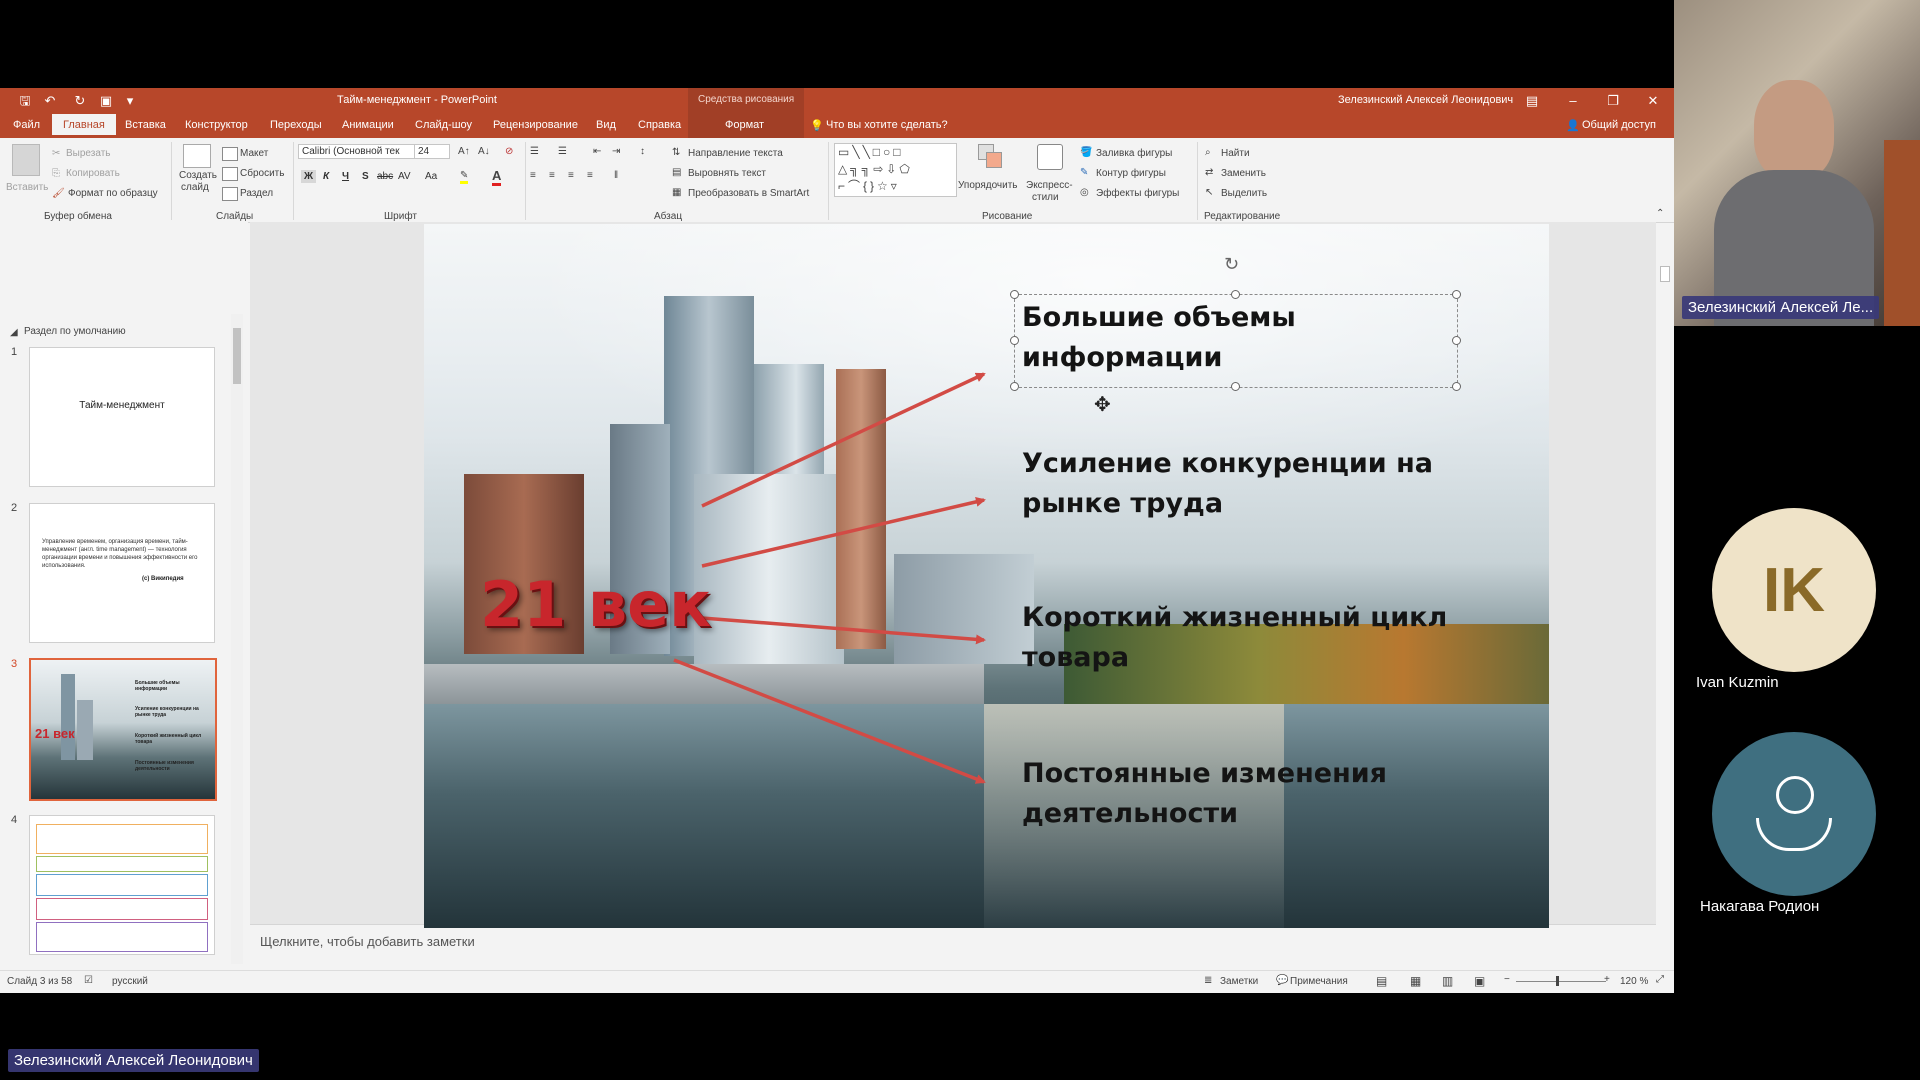 This screenshot has width=1920, height=1080. Describe the element at coordinates (642, 151) in the screenshot. I see `line-spacing-icon: ↕` at that location.